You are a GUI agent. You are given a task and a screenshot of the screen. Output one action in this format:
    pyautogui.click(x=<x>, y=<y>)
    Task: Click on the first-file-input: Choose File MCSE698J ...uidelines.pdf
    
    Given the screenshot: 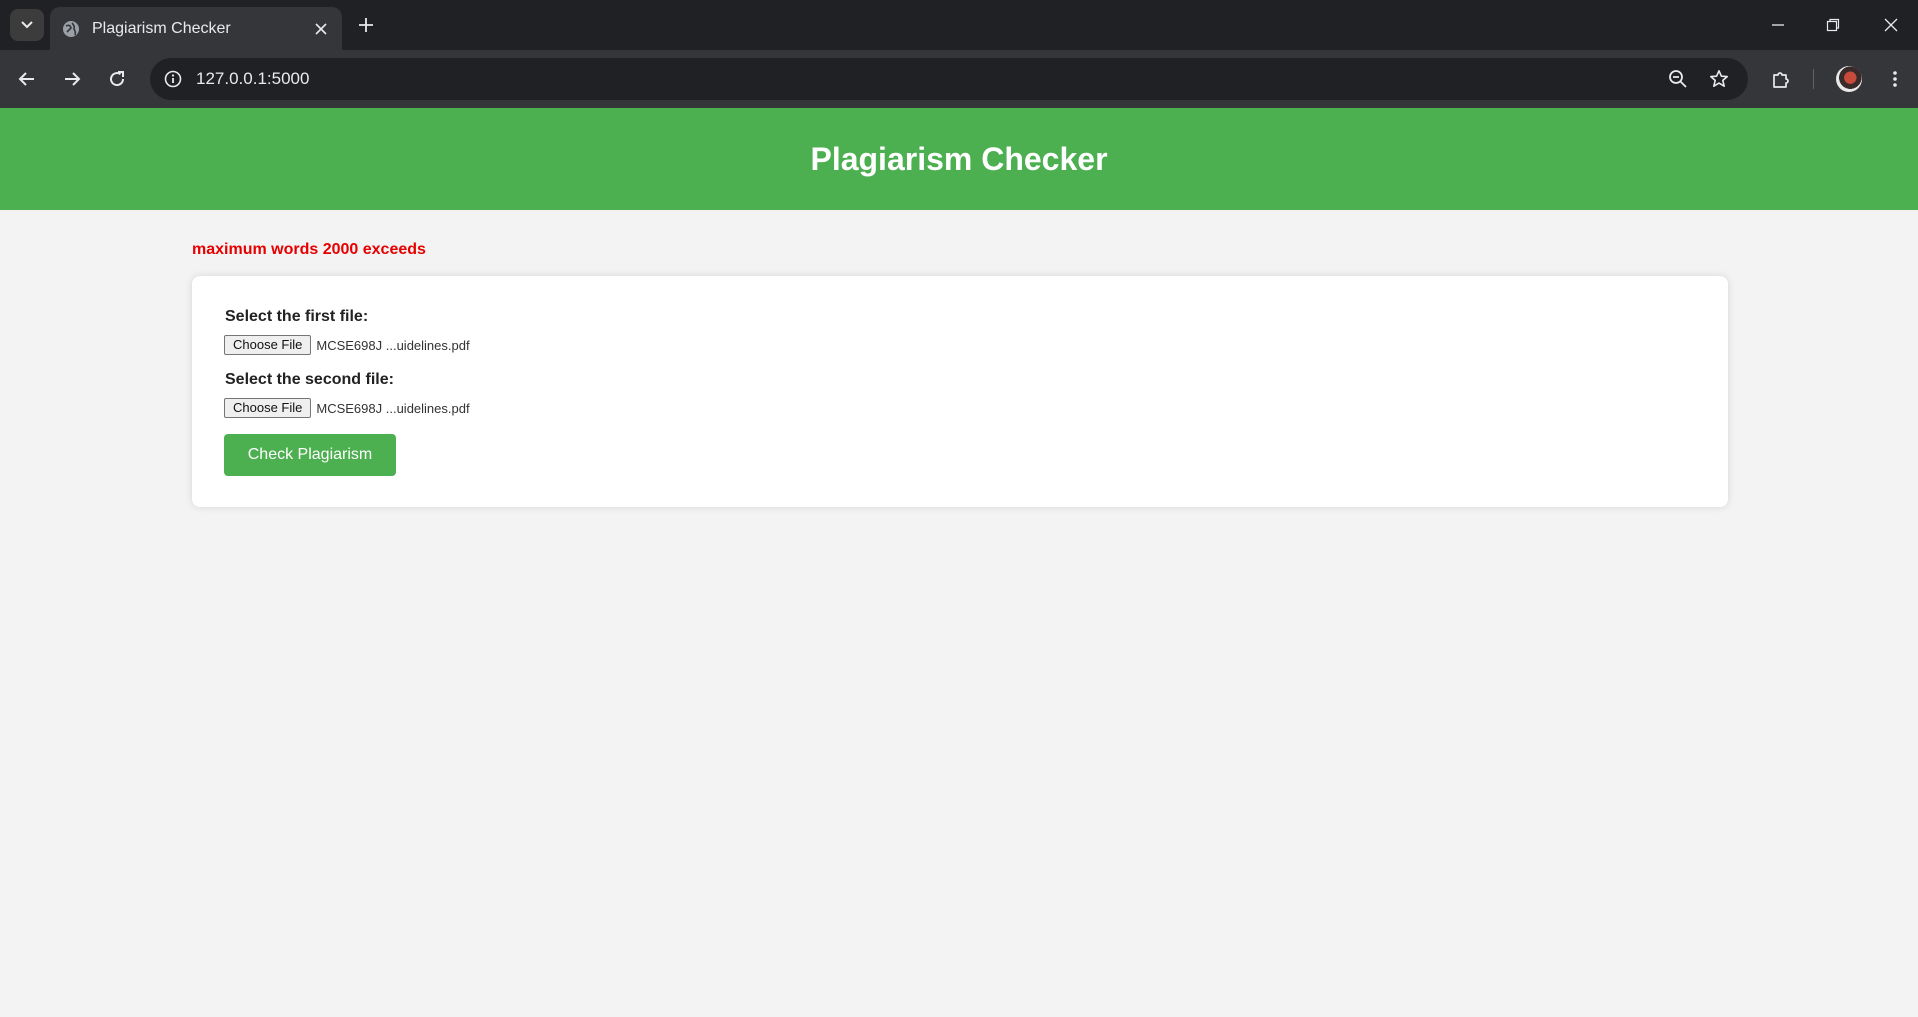 What is the action you would take?
    pyautogui.click(x=347, y=345)
    